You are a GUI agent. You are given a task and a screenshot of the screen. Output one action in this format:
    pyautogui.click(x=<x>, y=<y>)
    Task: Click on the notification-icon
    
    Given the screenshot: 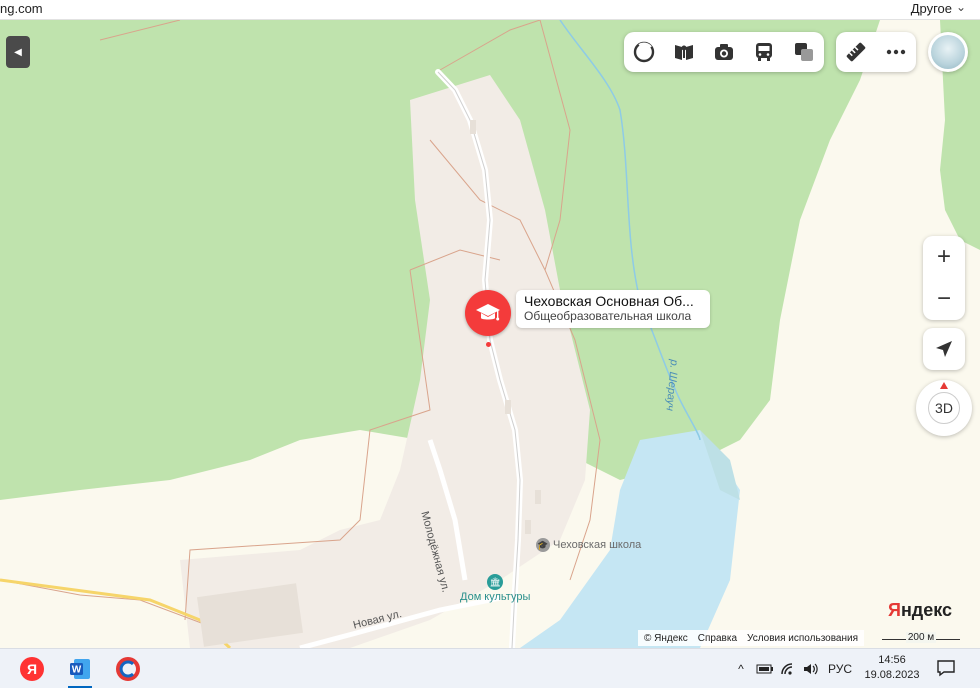 What is the action you would take?
    pyautogui.click(x=946, y=668)
    